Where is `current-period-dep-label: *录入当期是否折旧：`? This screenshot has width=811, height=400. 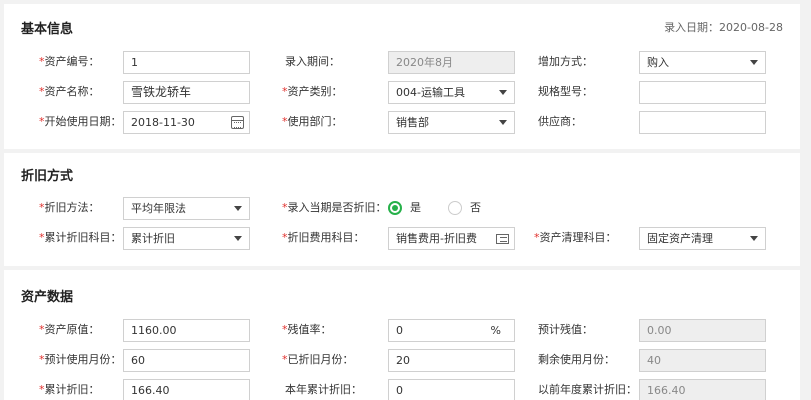 current-period-dep-label: *录入当期是否折旧： is located at coordinates (334, 207).